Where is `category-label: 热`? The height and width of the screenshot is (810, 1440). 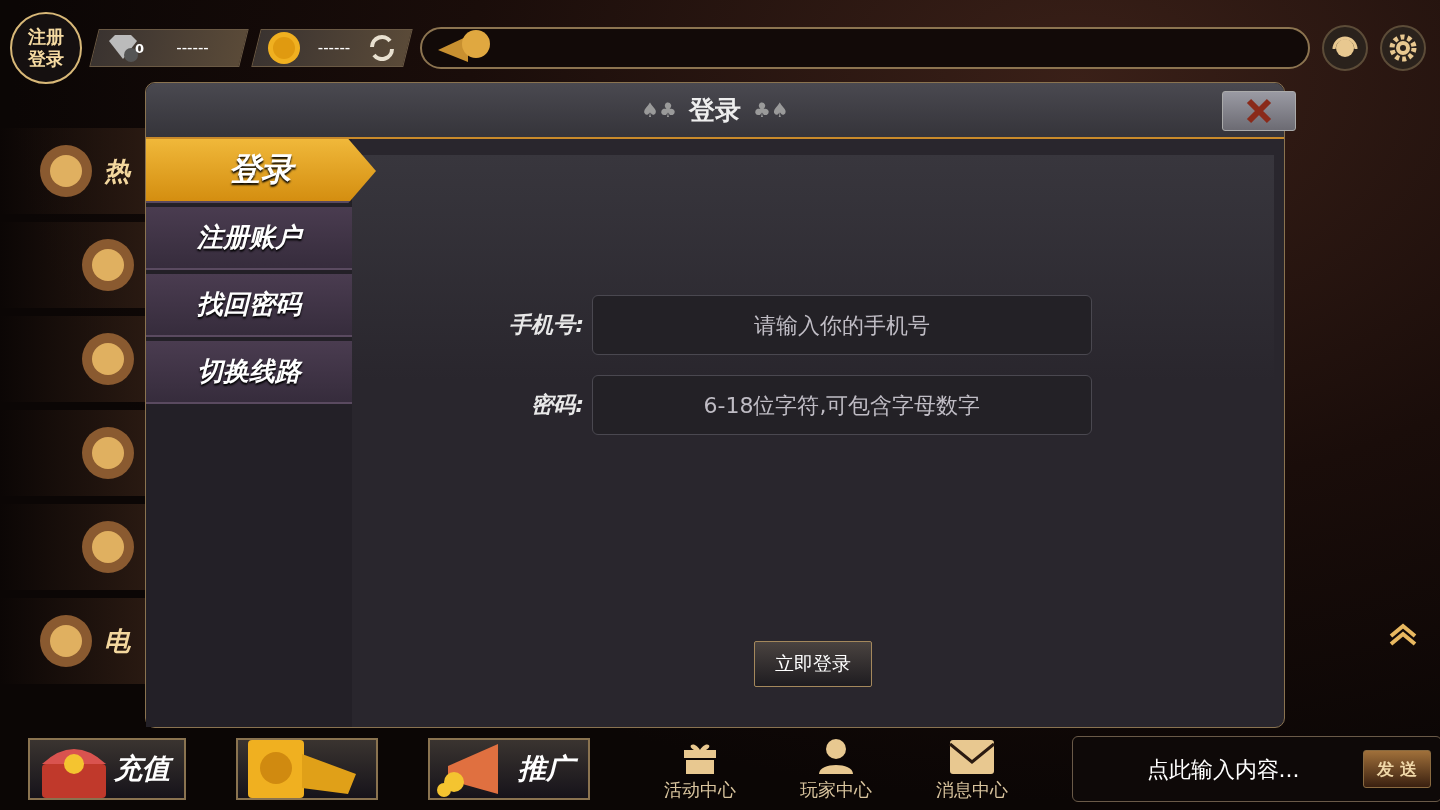
category-label: 热 is located at coordinates (117, 171).